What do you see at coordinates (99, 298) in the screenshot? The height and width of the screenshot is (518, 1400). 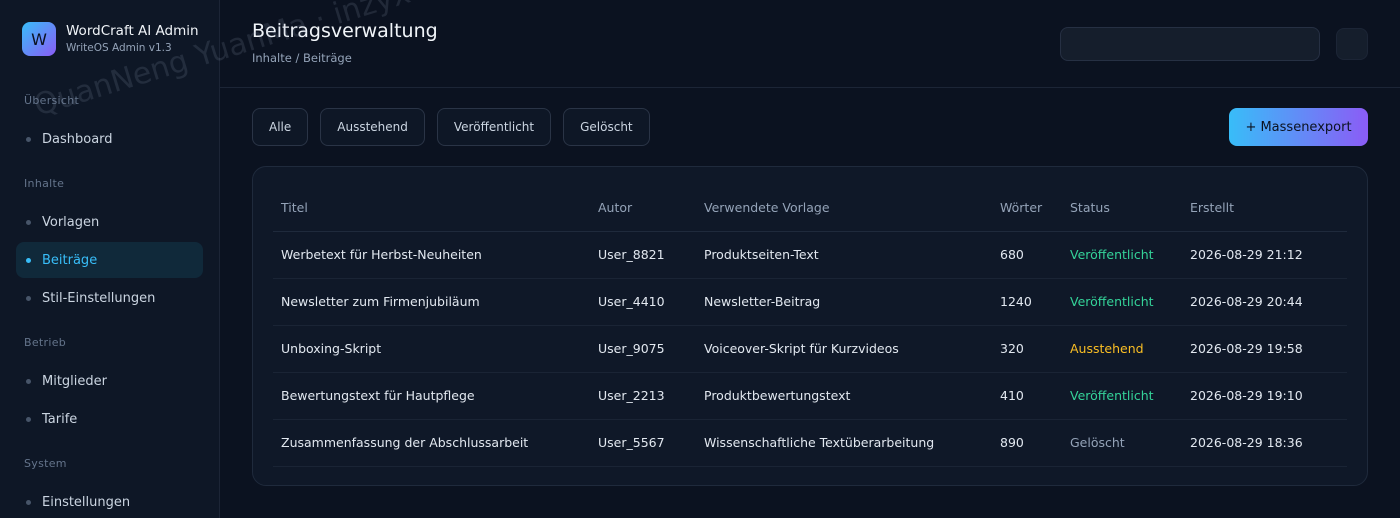 I see `sidebar-item-label: Stil-Einstellungen` at bounding box center [99, 298].